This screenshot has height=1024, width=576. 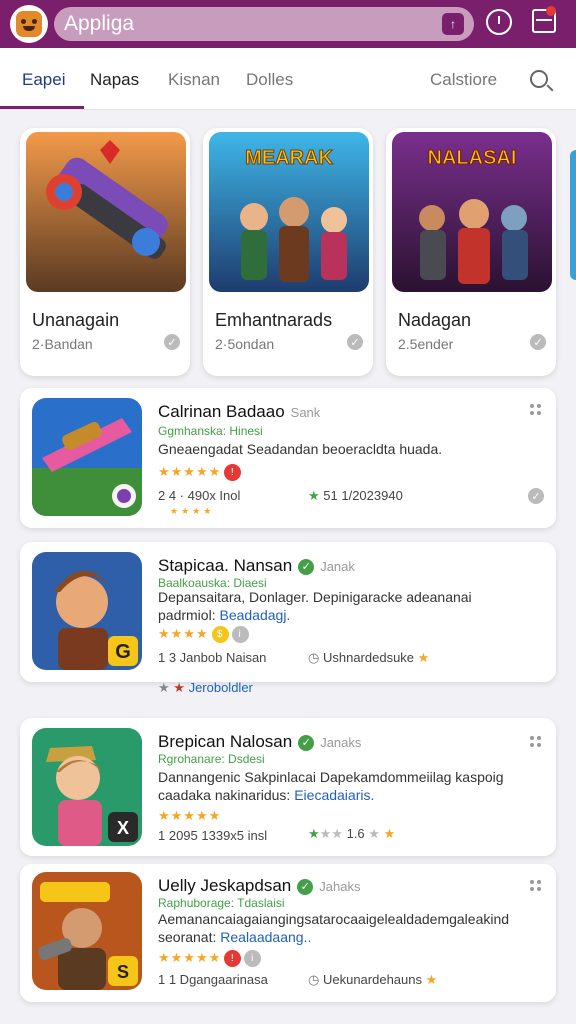 What do you see at coordinates (300, 449) in the screenshot?
I see `app-description: Gneaengadat Seadandan beoeracldta huada.` at bounding box center [300, 449].